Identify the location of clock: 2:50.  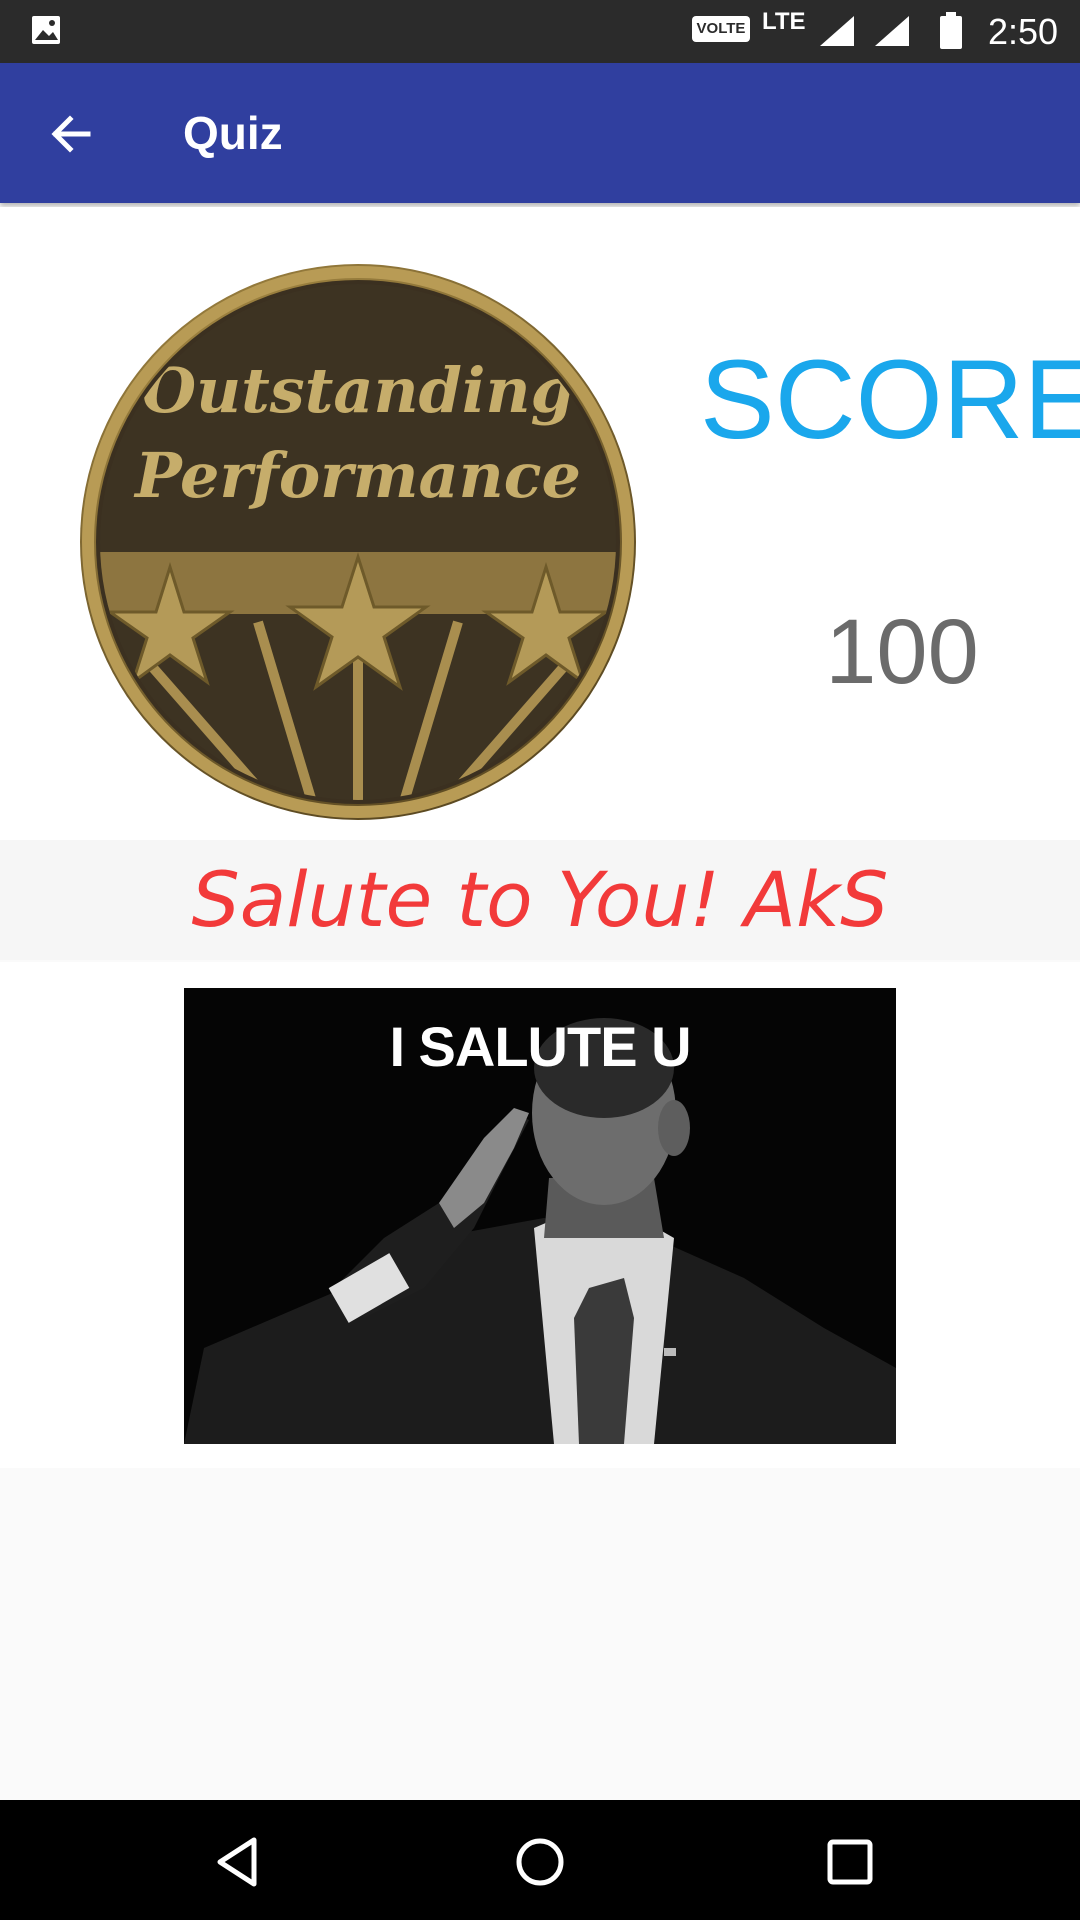
(1023, 31).